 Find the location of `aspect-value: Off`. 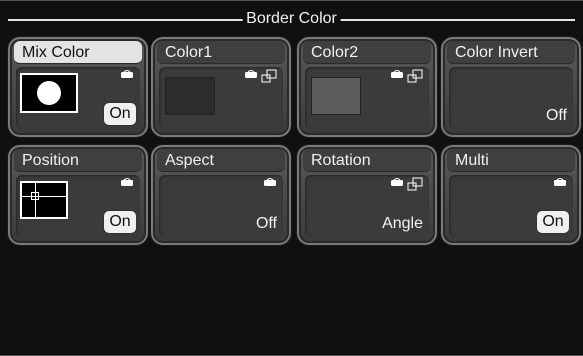

aspect-value: Off is located at coordinates (266, 223).